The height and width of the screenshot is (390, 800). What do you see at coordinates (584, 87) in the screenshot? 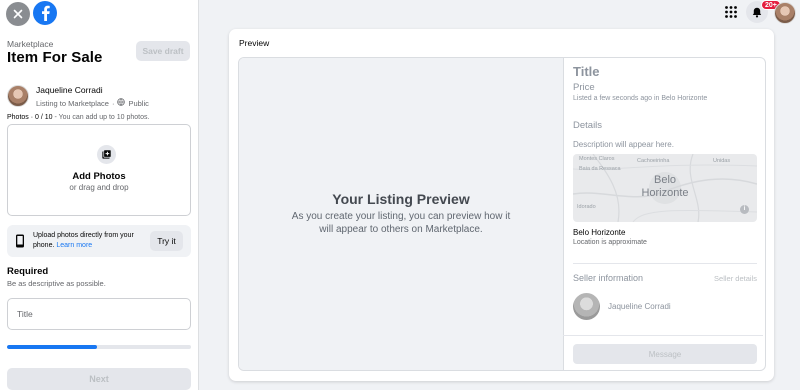
I see `preview-price: Price` at bounding box center [584, 87].